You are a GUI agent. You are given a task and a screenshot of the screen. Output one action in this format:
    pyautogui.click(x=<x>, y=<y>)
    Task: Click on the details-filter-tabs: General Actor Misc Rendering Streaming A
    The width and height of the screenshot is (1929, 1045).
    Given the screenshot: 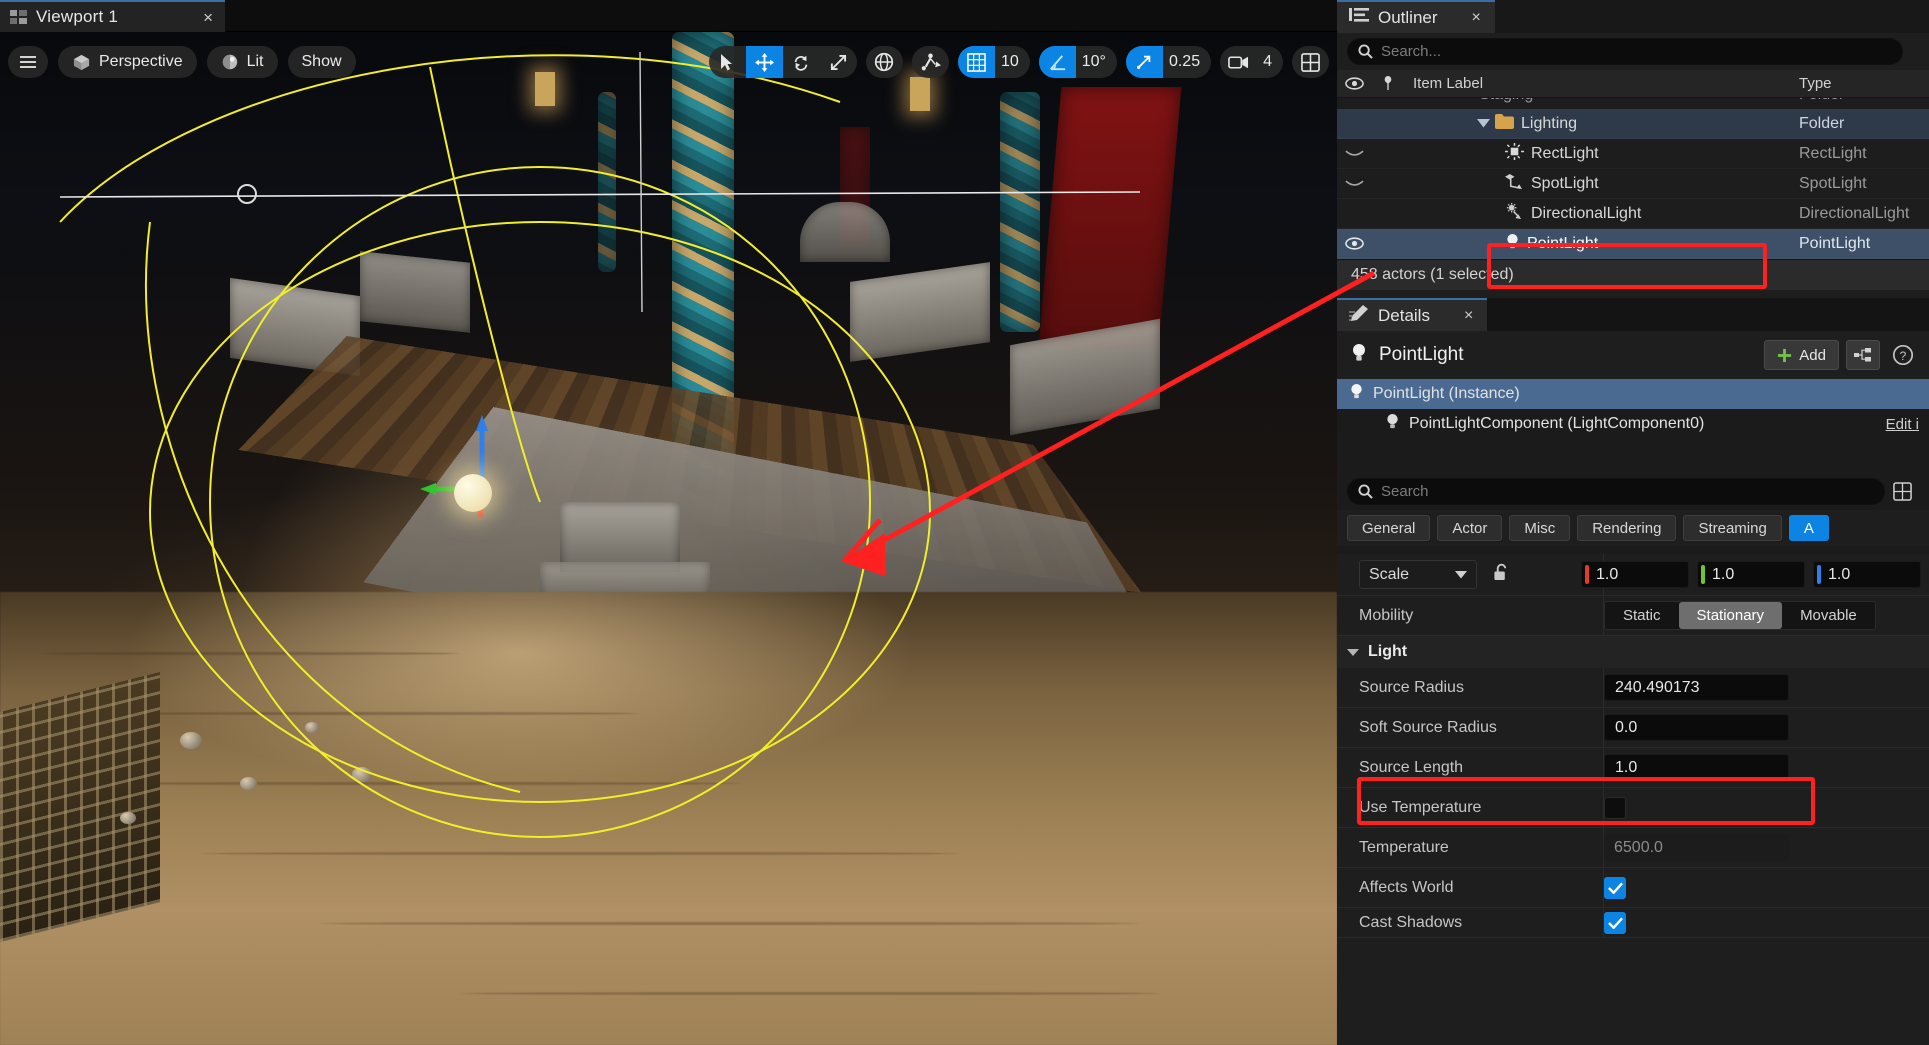 What is the action you would take?
    pyautogui.click(x=1633, y=528)
    